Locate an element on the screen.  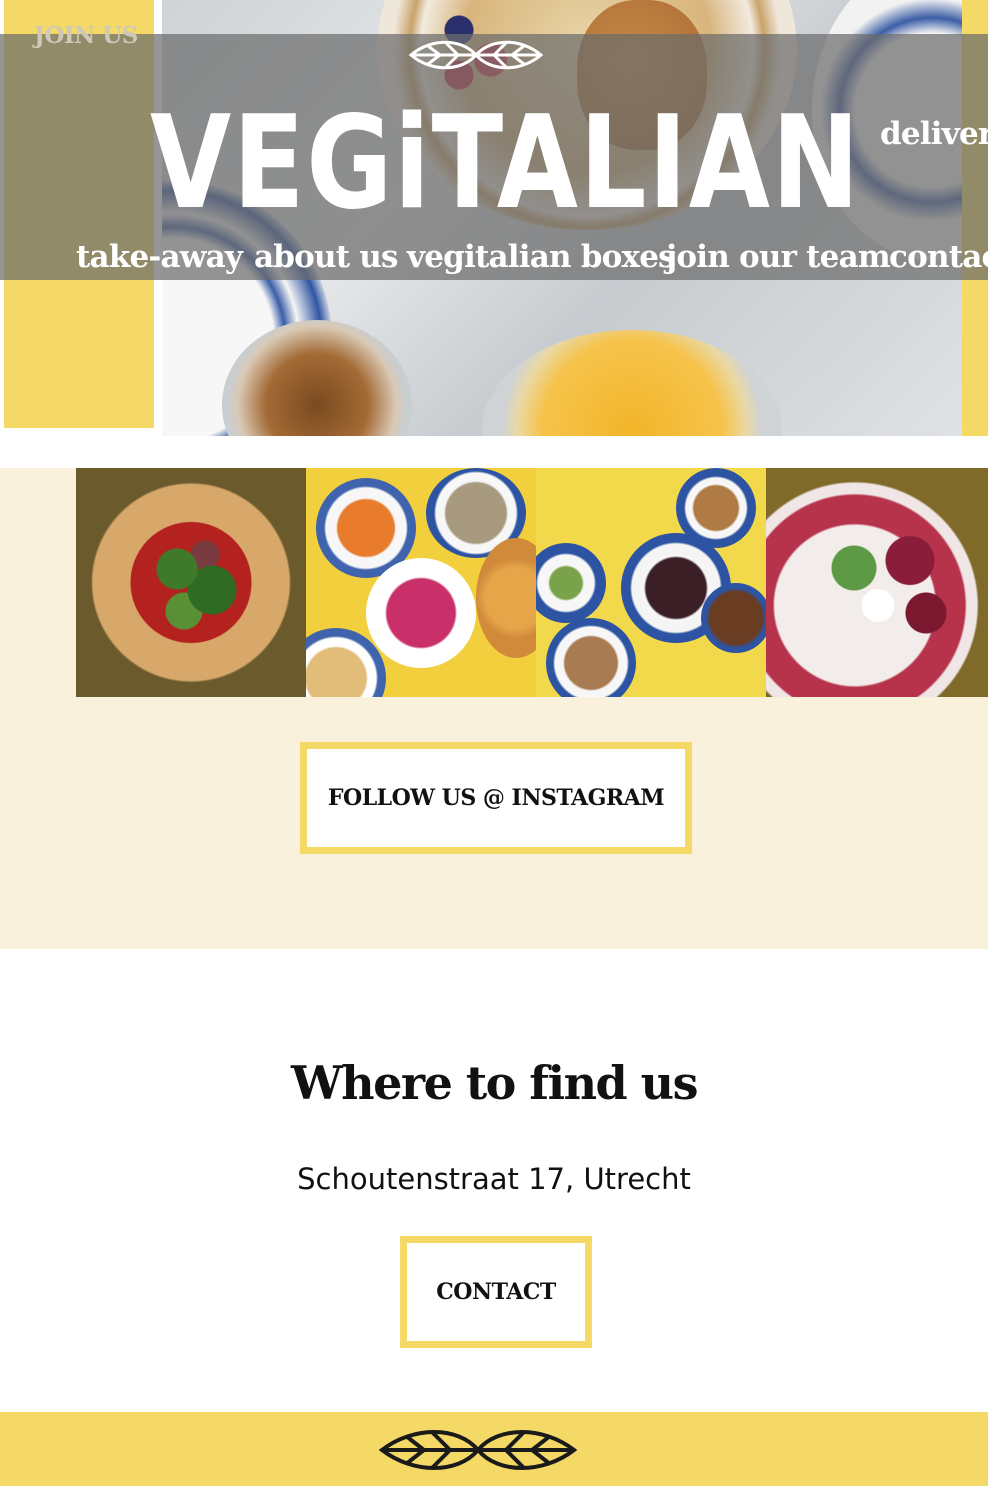
nav-about-us: about us is located at coordinates (326, 257).